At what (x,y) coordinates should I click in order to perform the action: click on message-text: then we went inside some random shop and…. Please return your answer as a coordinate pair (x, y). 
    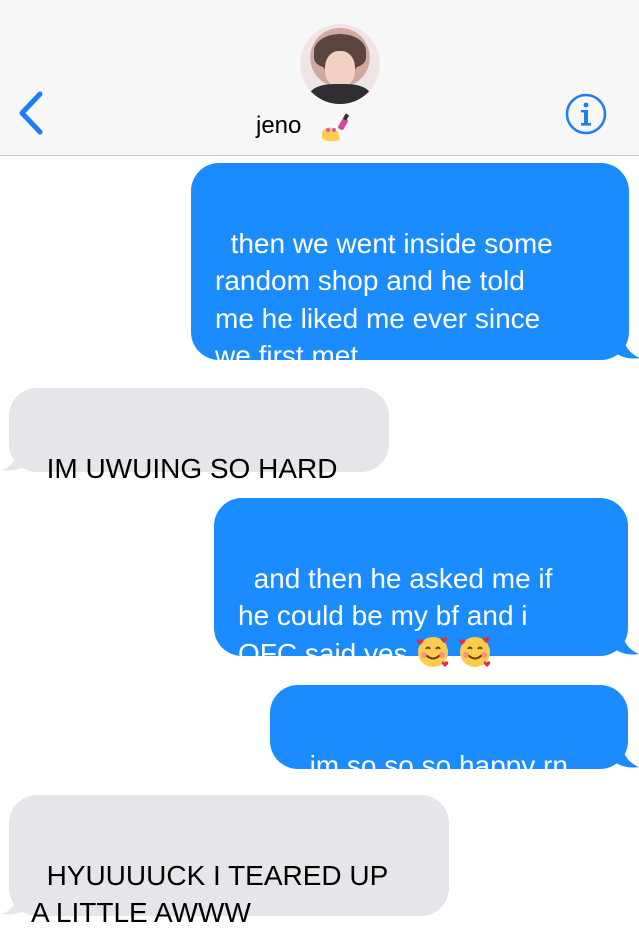
    Looking at the image, I should click on (384, 299).